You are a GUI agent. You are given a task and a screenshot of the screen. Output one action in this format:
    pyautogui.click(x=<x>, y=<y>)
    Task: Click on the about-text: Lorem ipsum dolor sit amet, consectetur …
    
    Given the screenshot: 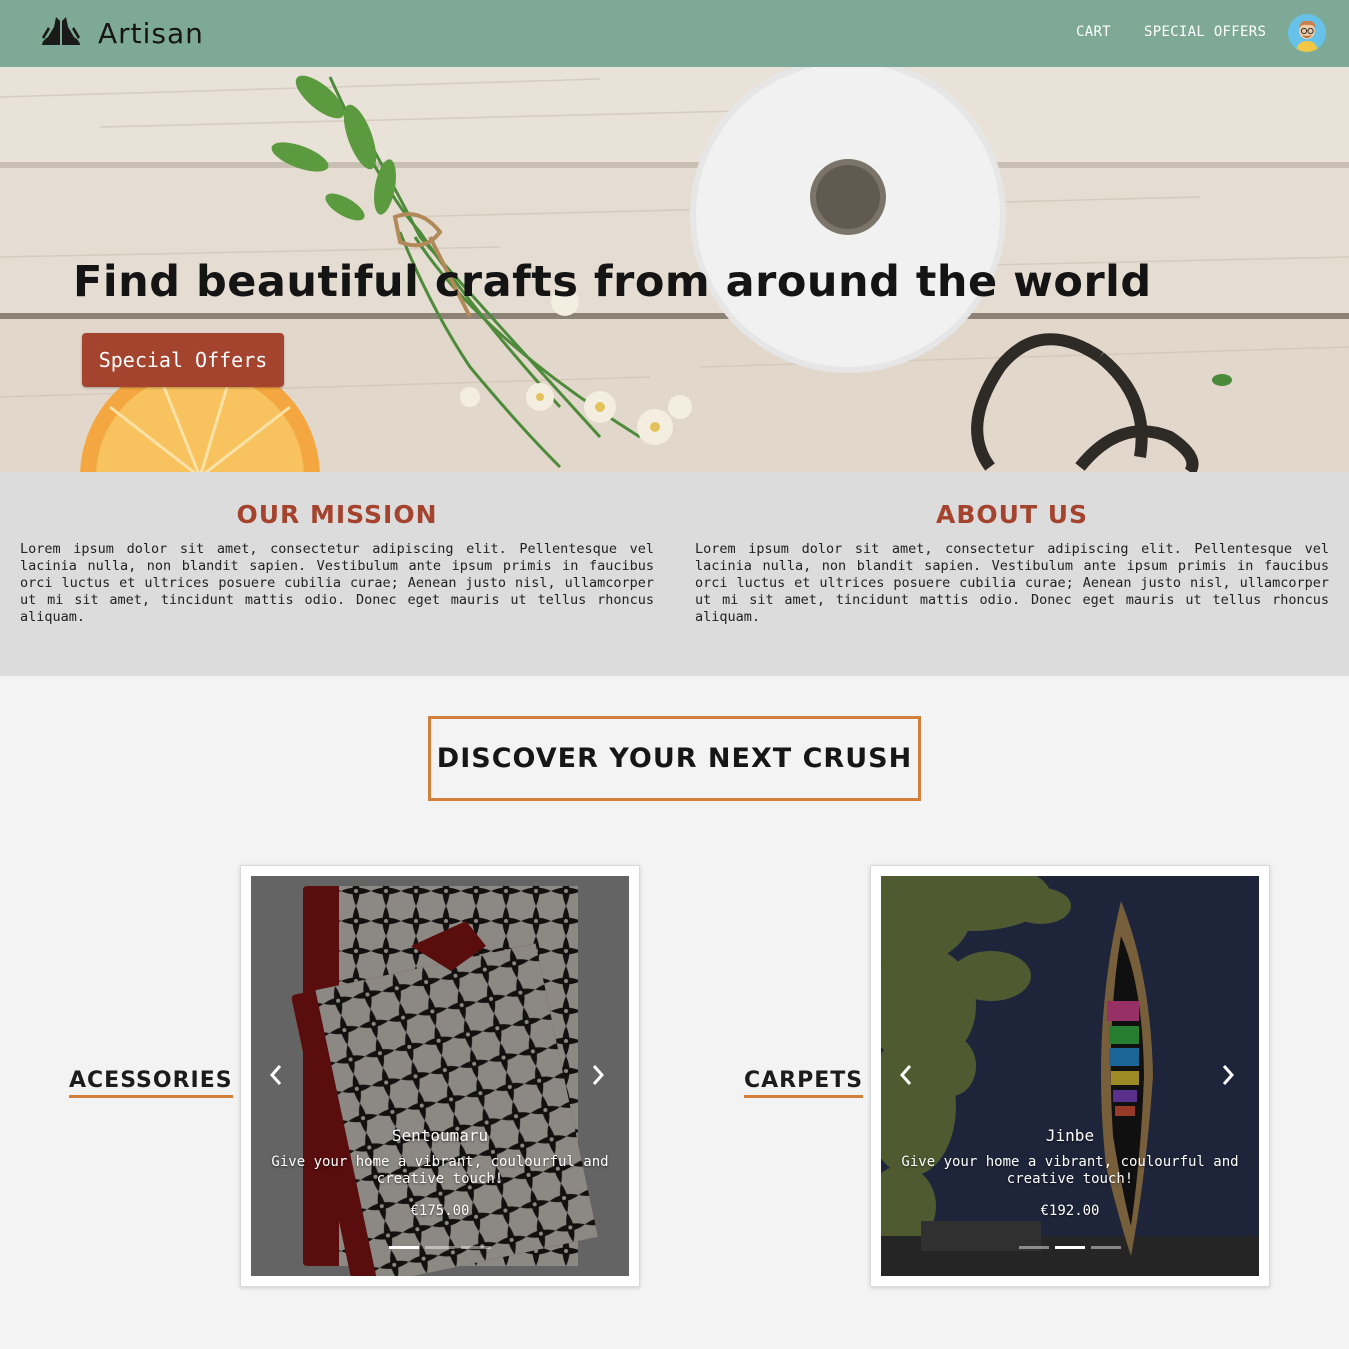 What is the action you would take?
    pyautogui.click(x=1012, y=583)
    